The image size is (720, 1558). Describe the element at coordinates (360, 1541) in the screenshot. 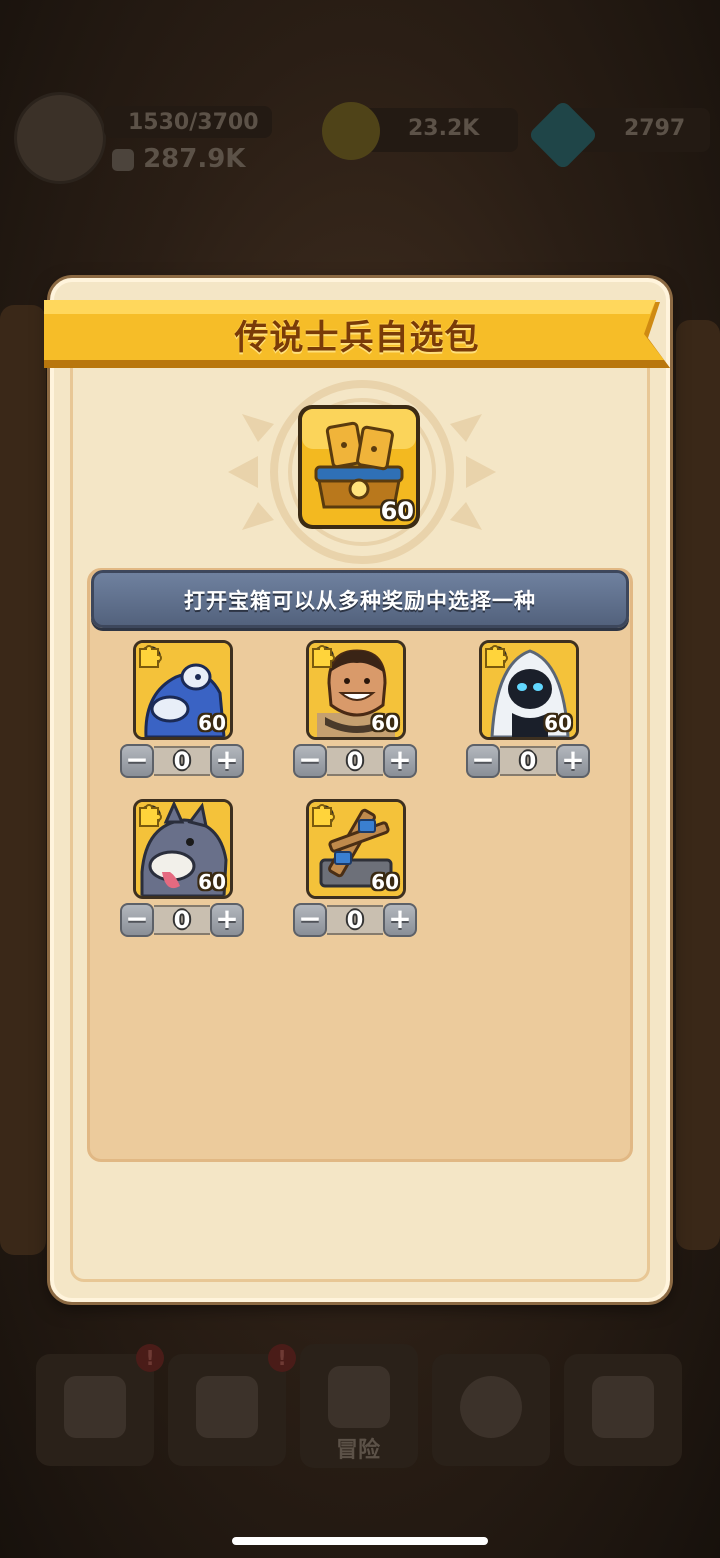

I see `home-indicator` at that location.